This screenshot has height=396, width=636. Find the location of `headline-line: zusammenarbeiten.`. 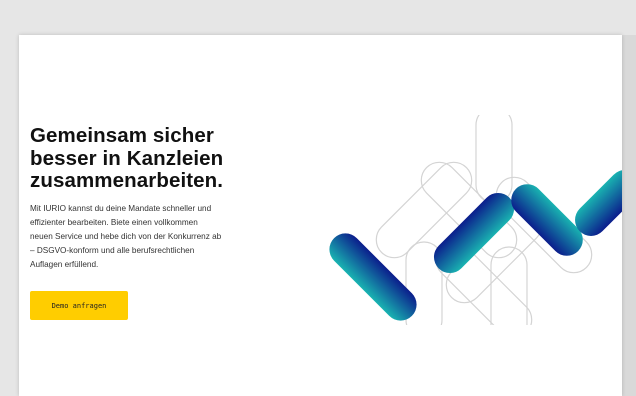

headline-line: zusammenarbeiten. is located at coordinates (127, 180).